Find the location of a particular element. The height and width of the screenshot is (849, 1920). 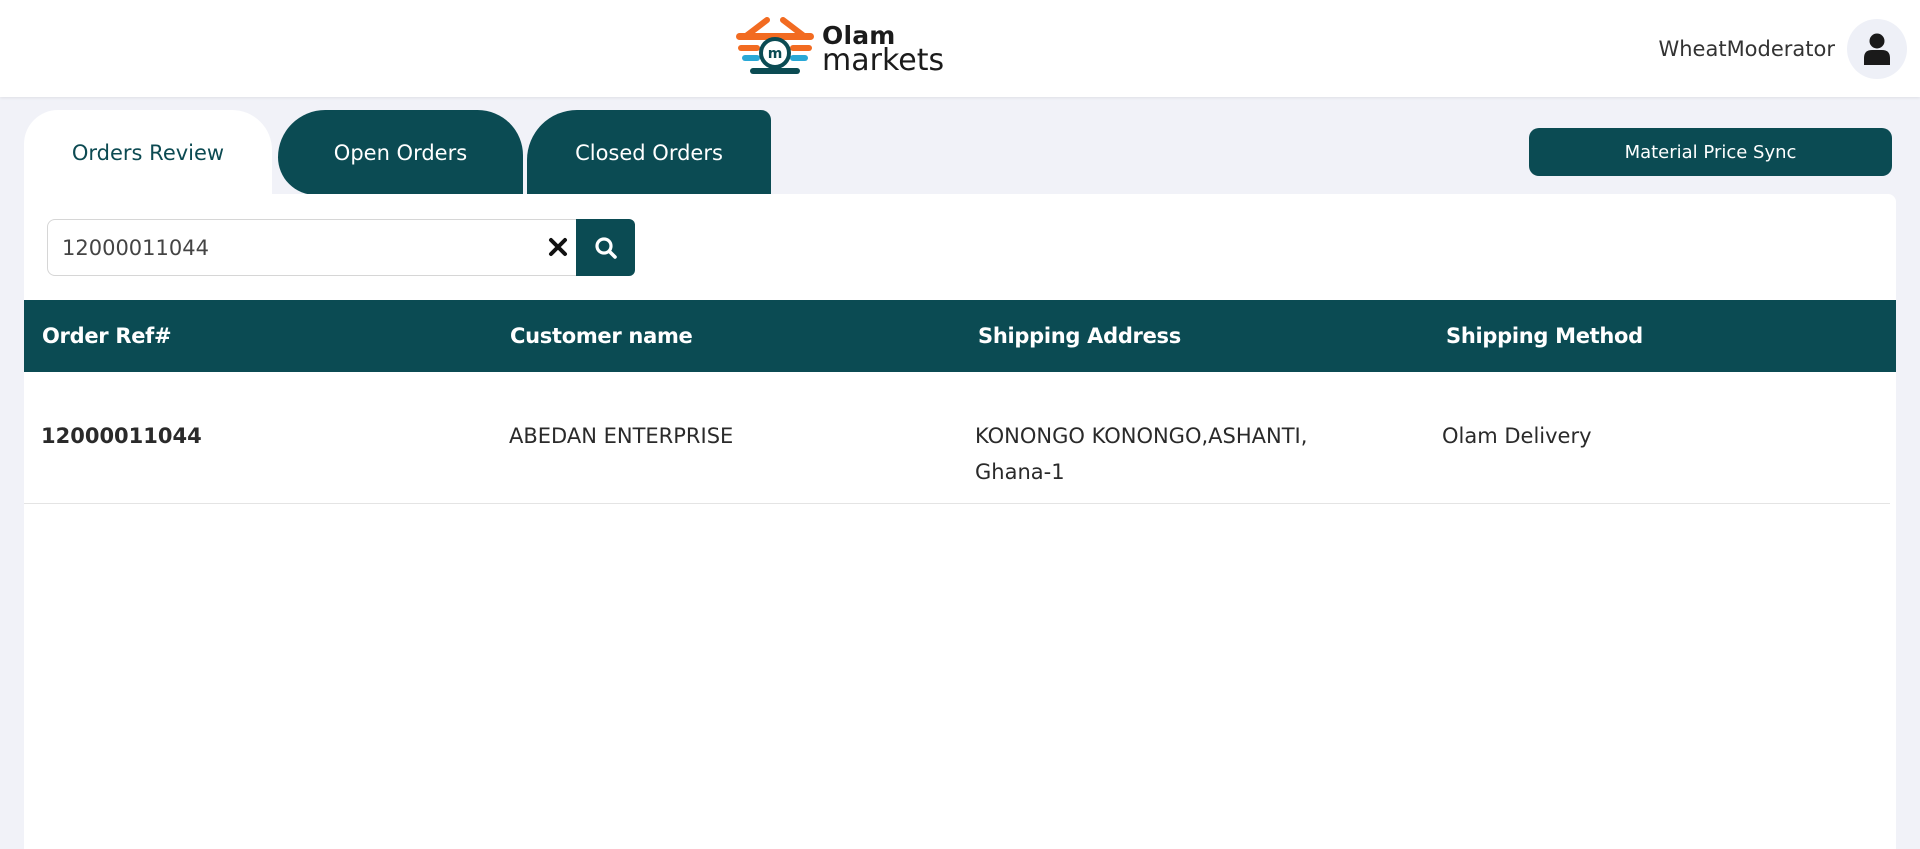

svg-text: m is located at coordinates (775, 54).